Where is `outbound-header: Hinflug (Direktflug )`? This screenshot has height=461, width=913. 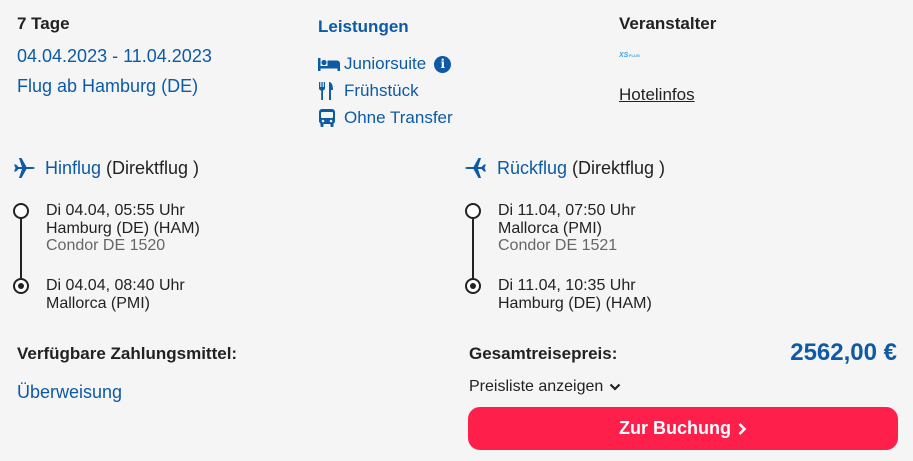
outbound-header: Hinflug (Direktflug ) is located at coordinates (105, 168).